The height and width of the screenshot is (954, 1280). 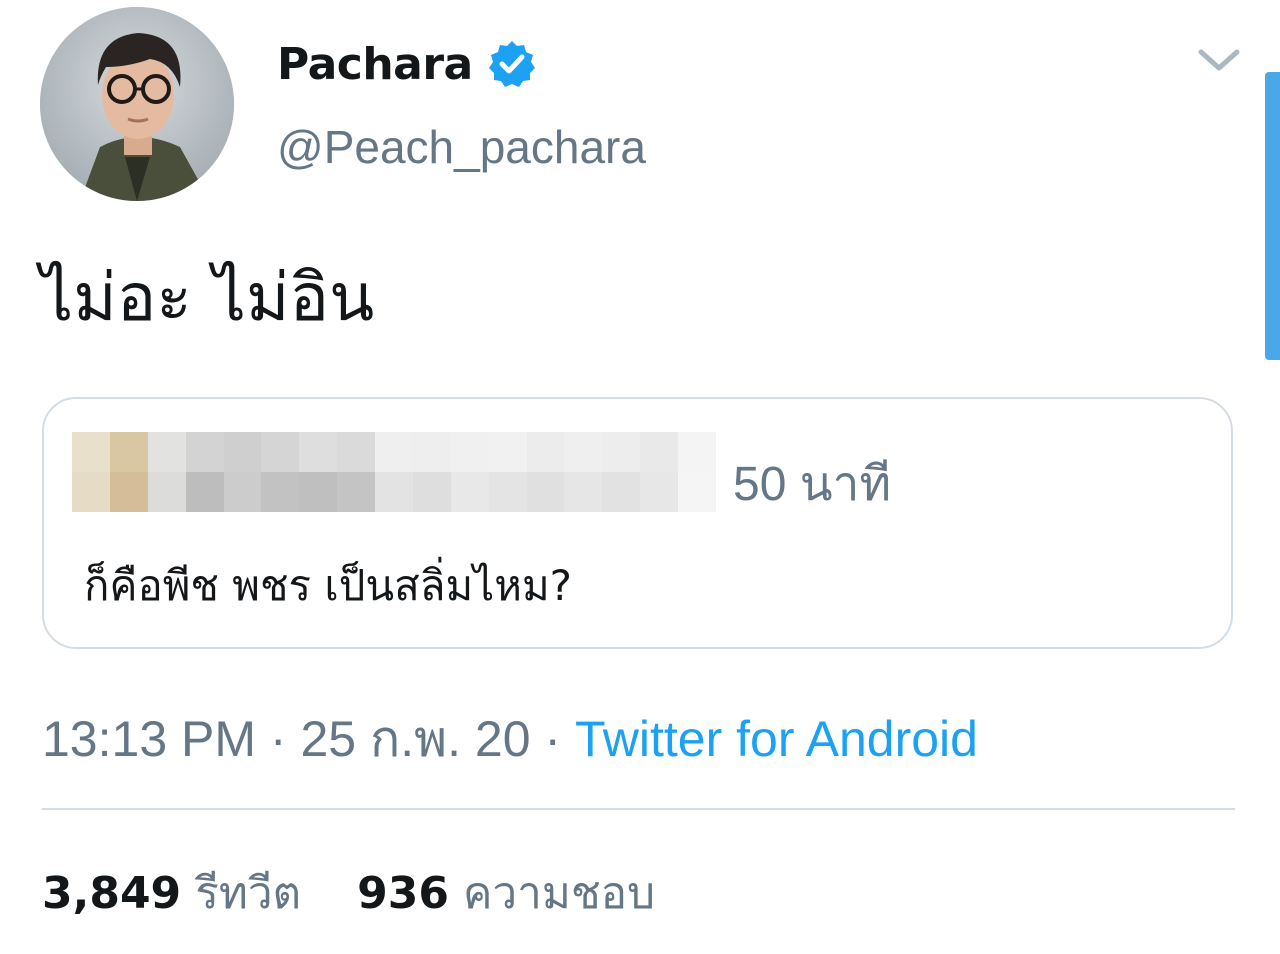 I want to click on tweet-time: 13:13 PM, so click(x=149, y=739).